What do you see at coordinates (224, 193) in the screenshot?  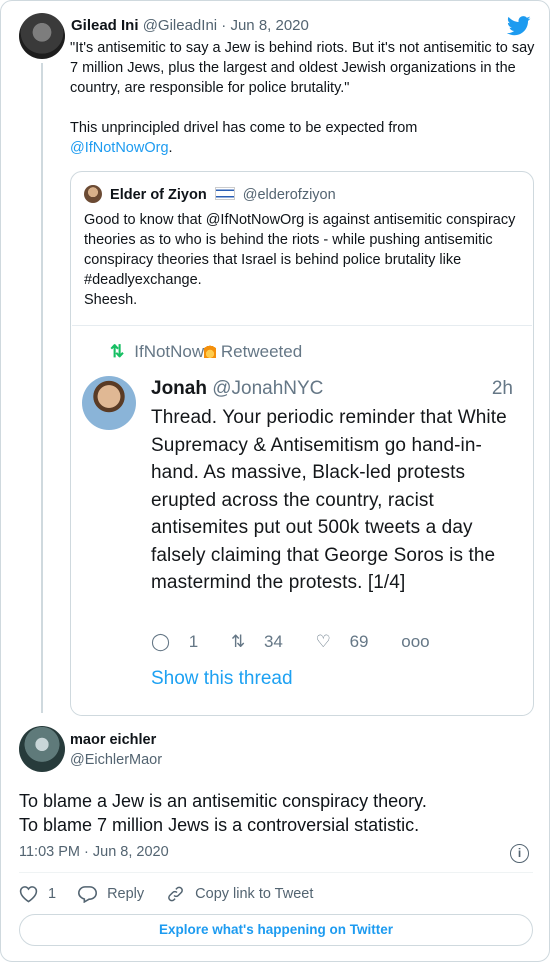 I see `israel-flag-icon` at bounding box center [224, 193].